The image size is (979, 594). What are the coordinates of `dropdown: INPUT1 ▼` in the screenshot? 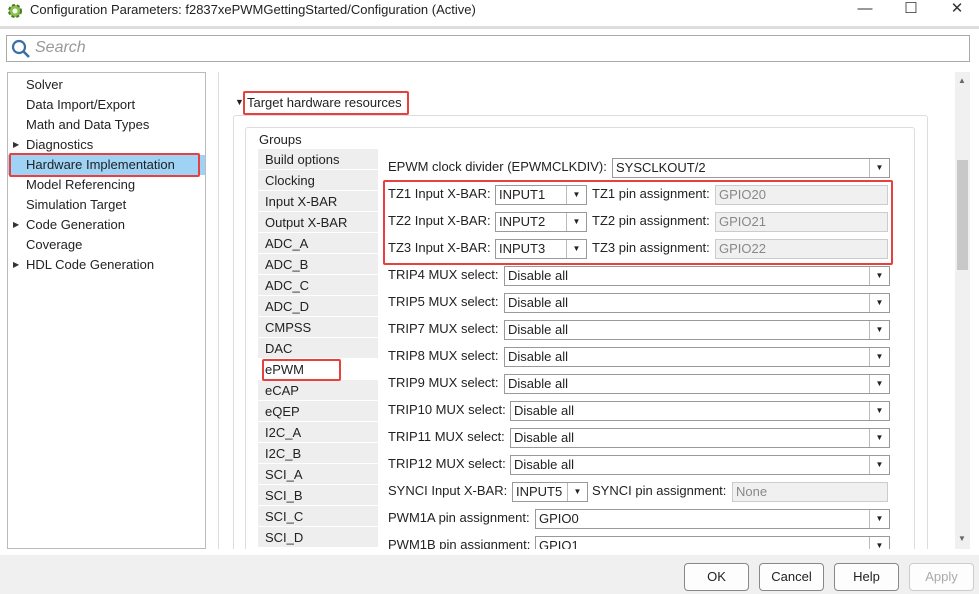 It's located at (541, 195).